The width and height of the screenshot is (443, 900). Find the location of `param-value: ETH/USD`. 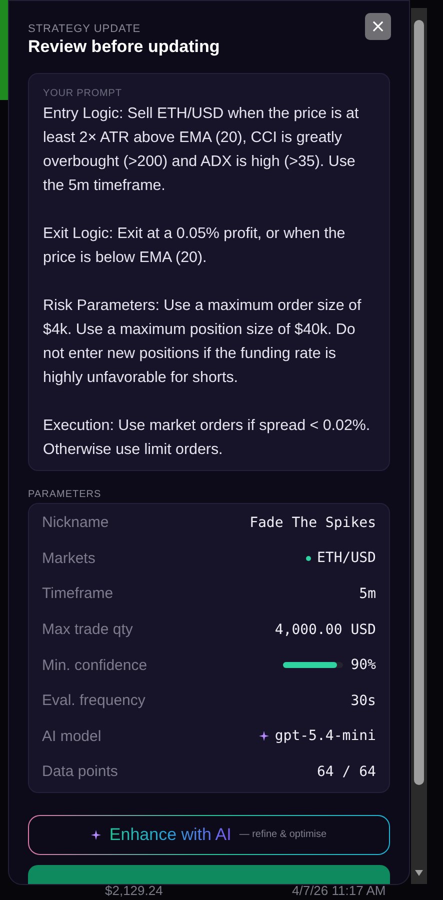

param-value: ETH/USD is located at coordinates (346, 558).